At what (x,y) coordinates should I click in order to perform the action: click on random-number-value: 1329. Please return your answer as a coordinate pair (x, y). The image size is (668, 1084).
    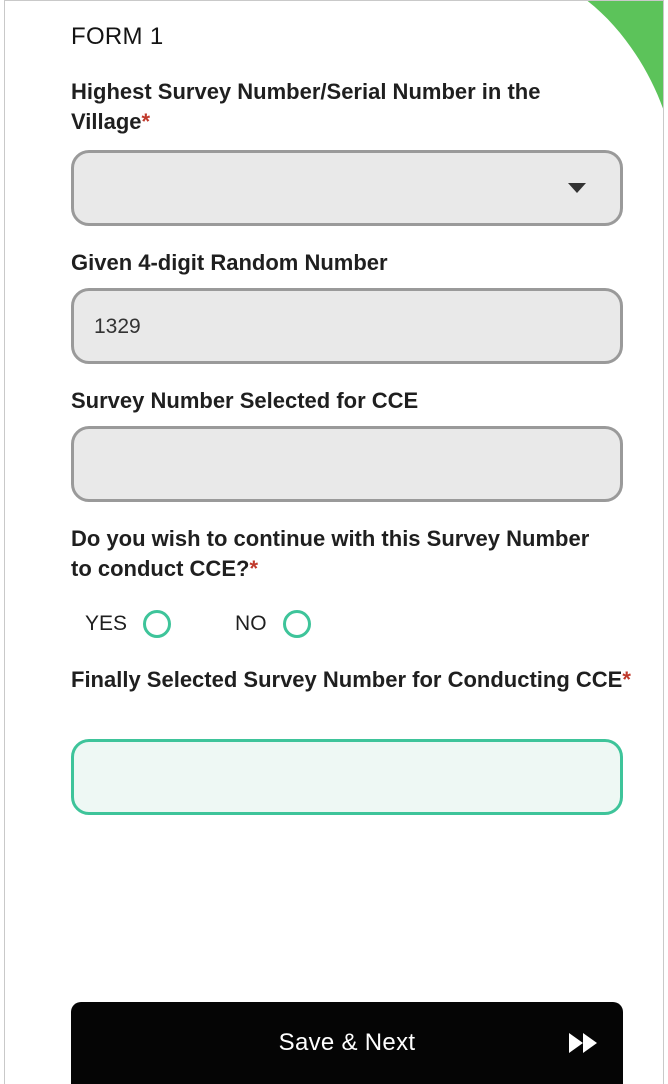
    Looking at the image, I should click on (117, 326).